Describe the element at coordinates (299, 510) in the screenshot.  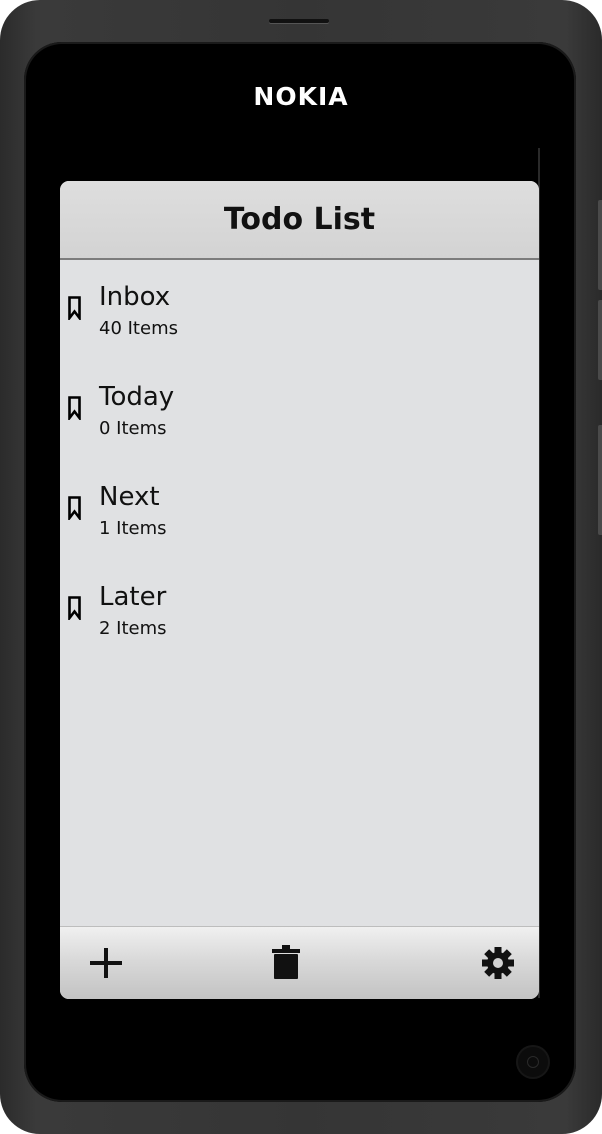
I see `list-item-next: Next 1 Items` at that location.